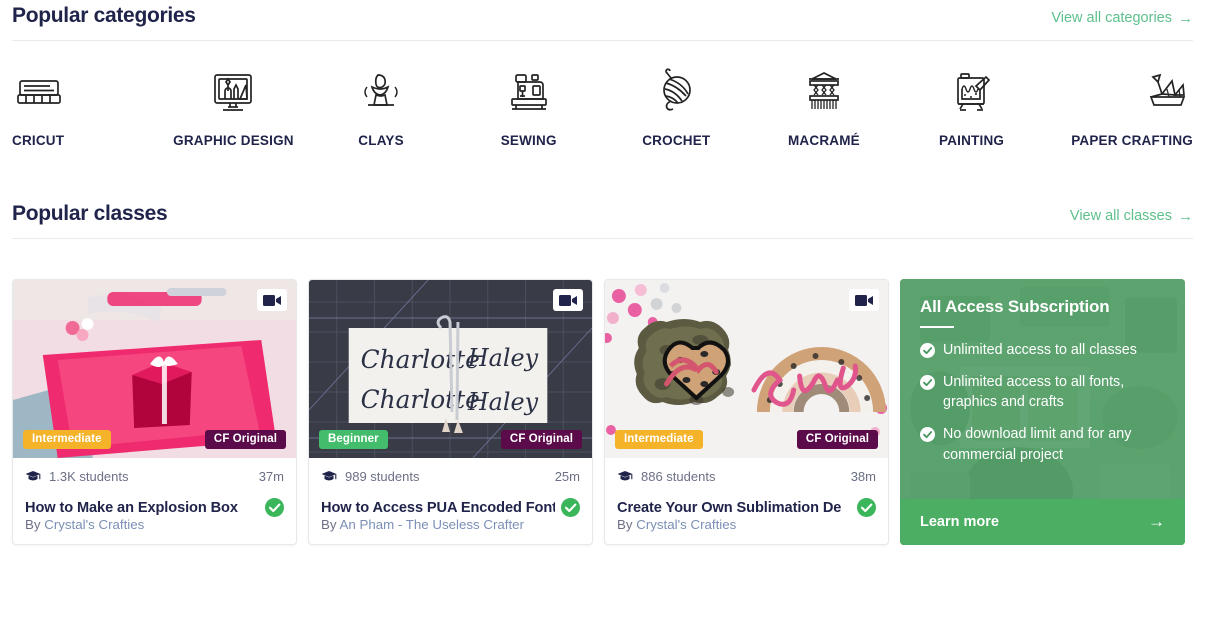  I want to click on thumbnail-badge-row: Beginner CF Original, so click(450, 439).